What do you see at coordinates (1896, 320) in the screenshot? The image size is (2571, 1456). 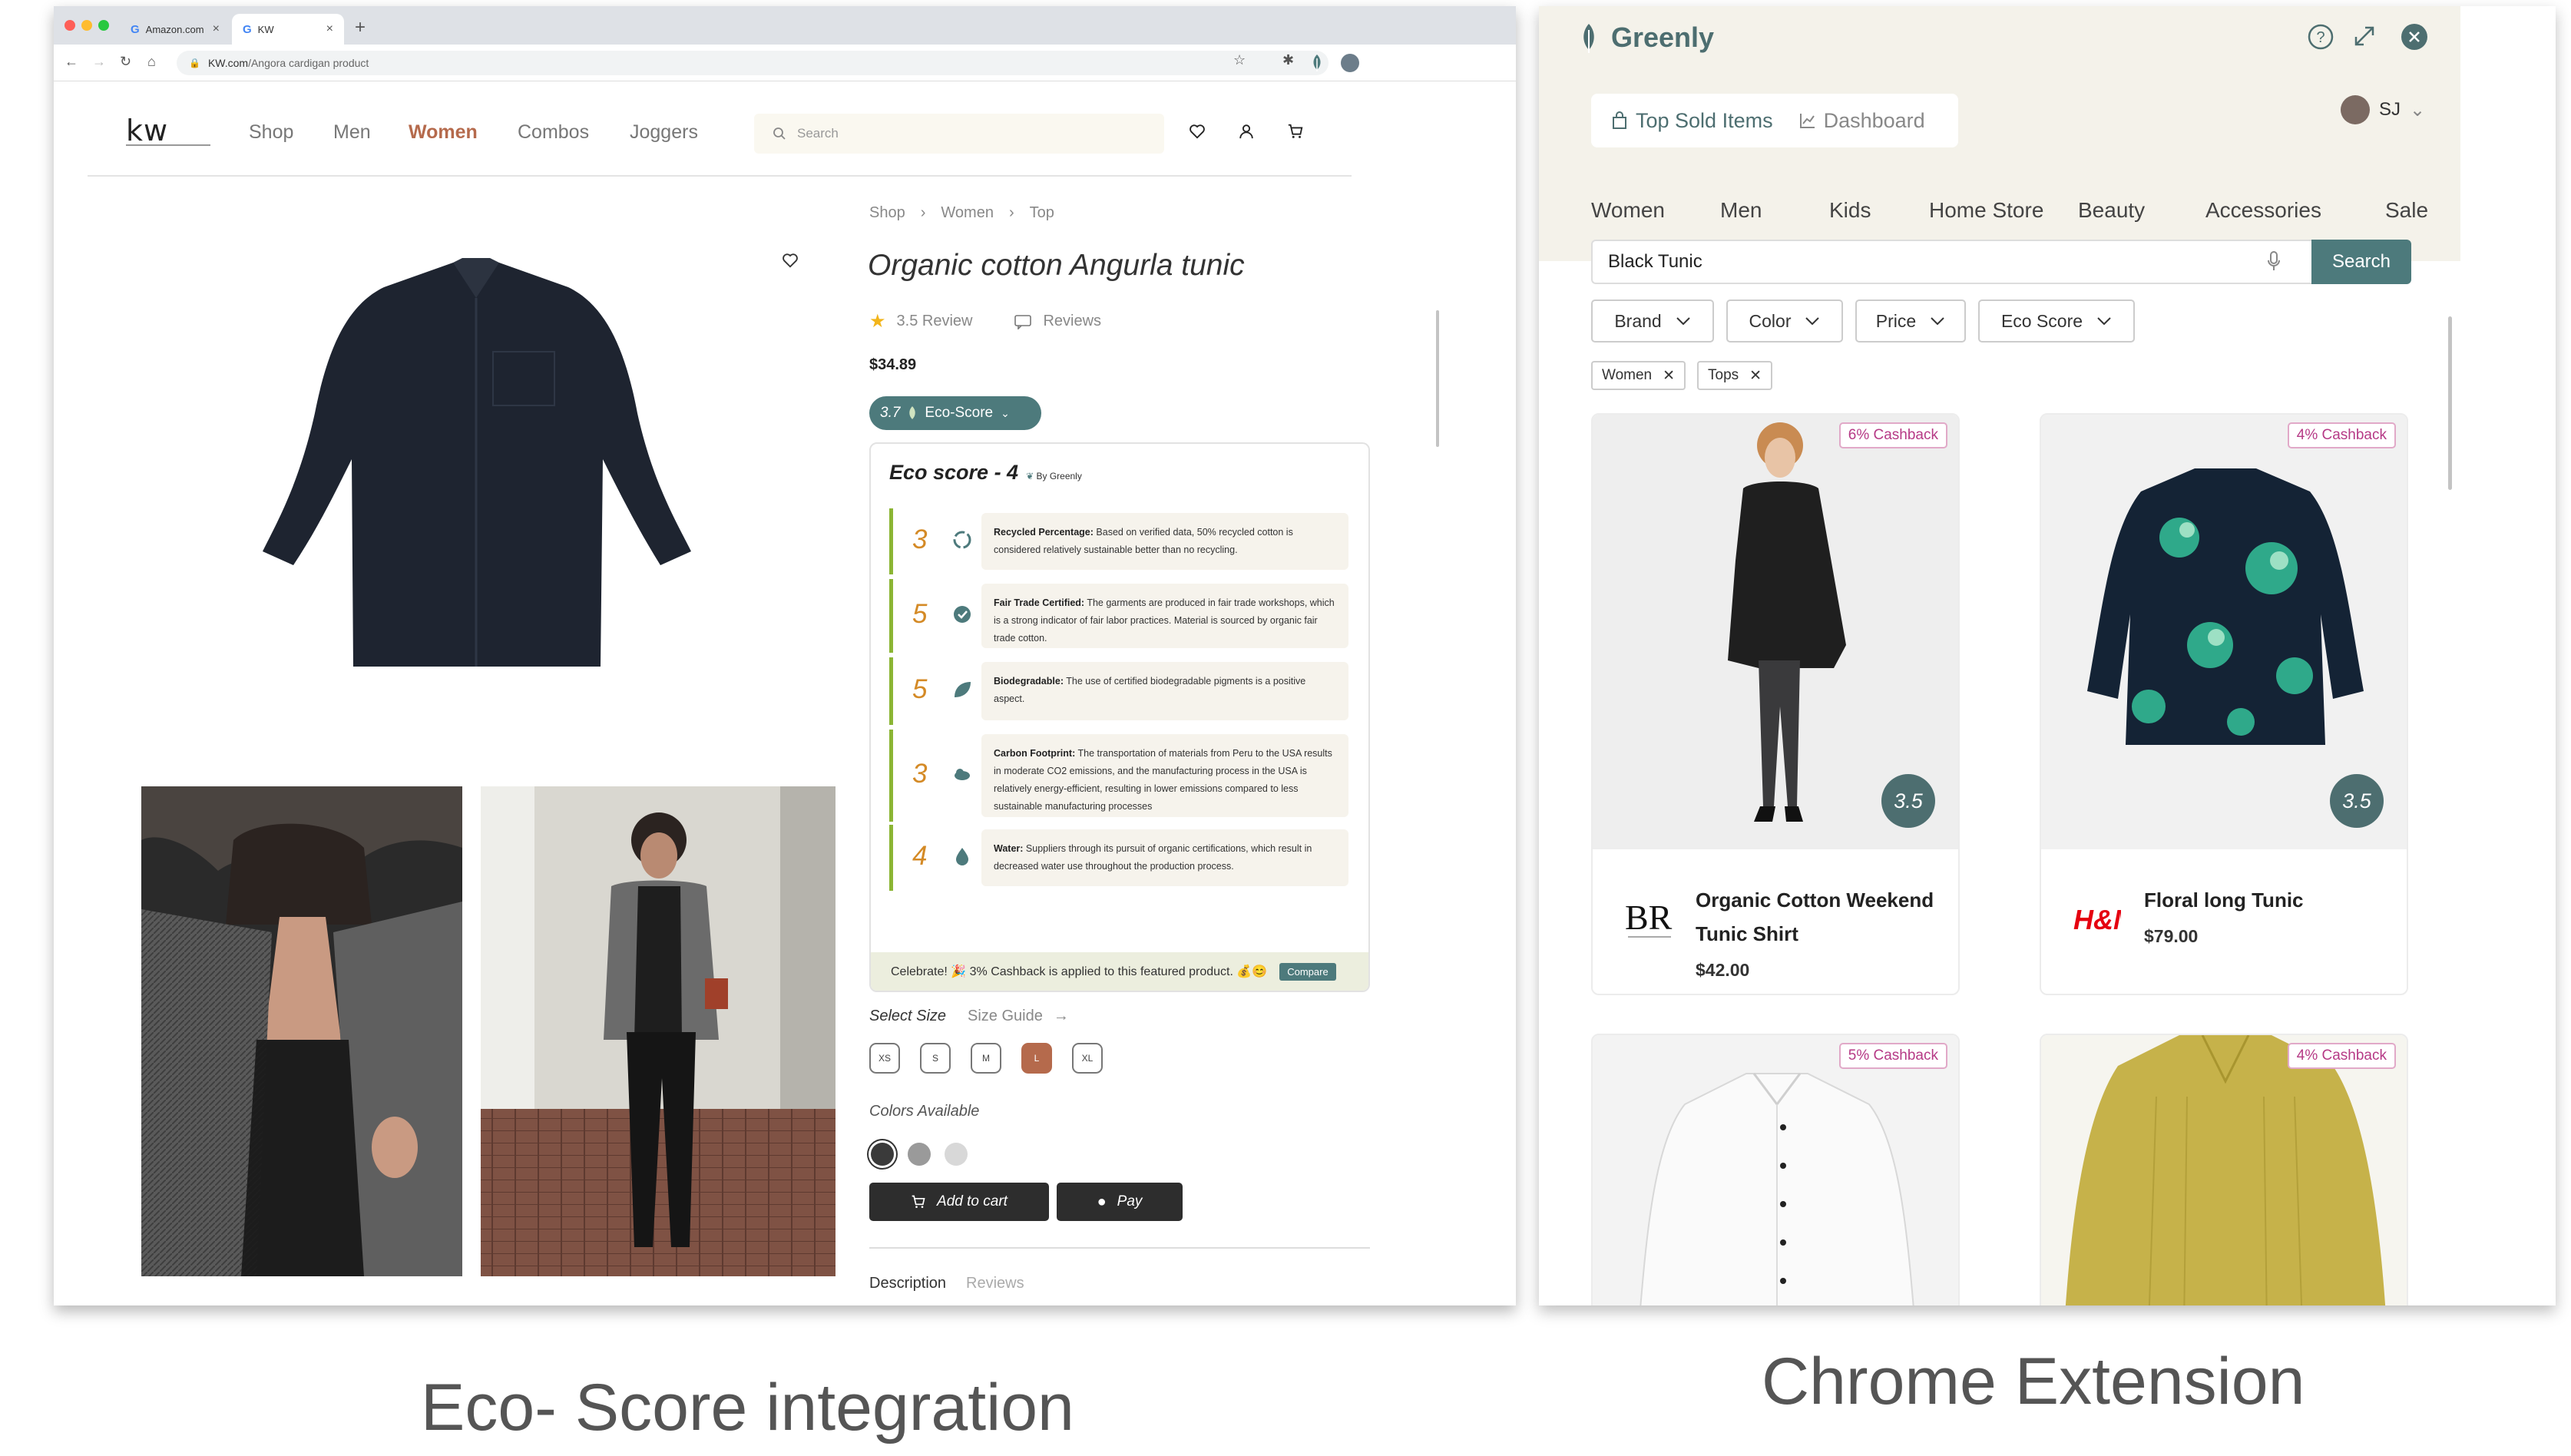 I see `filter-label: Price` at bounding box center [1896, 320].